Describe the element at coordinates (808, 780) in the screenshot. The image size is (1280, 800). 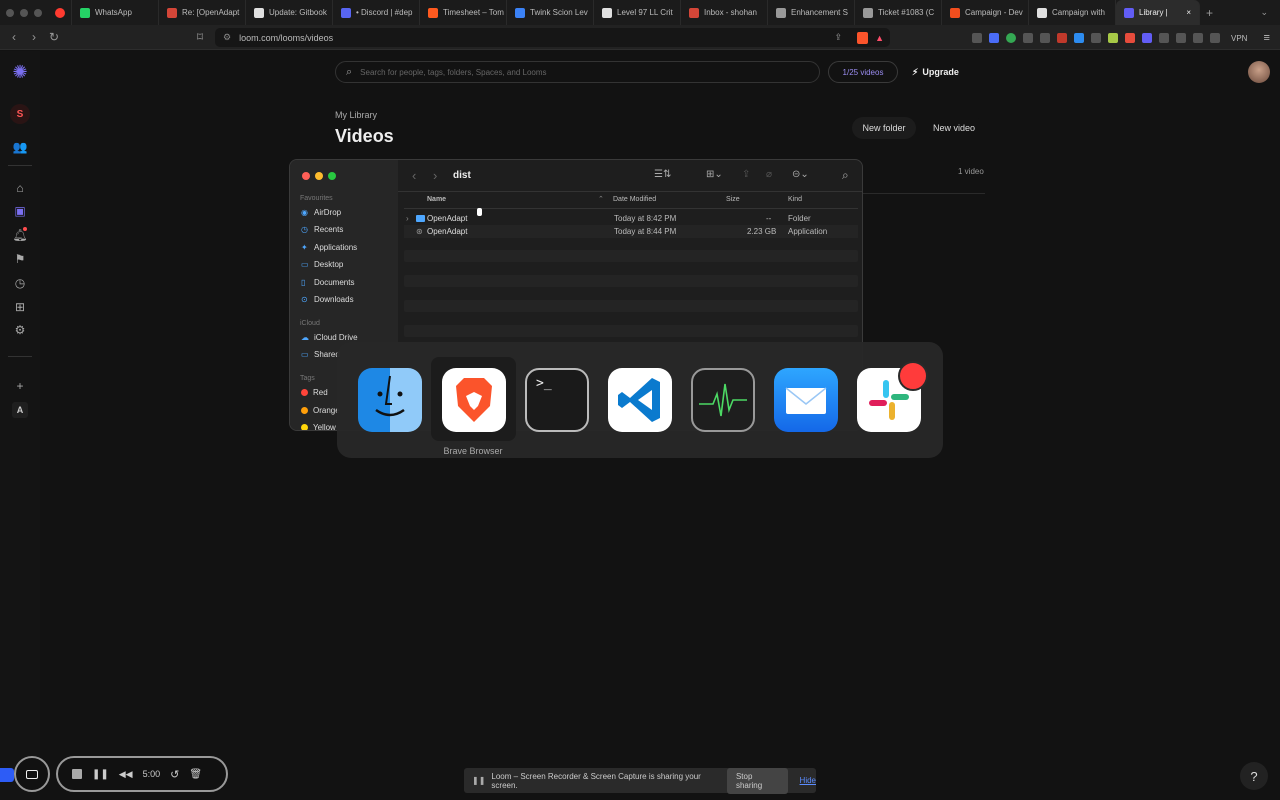
I see `hide-sharing-bar-link: Hide` at that location.